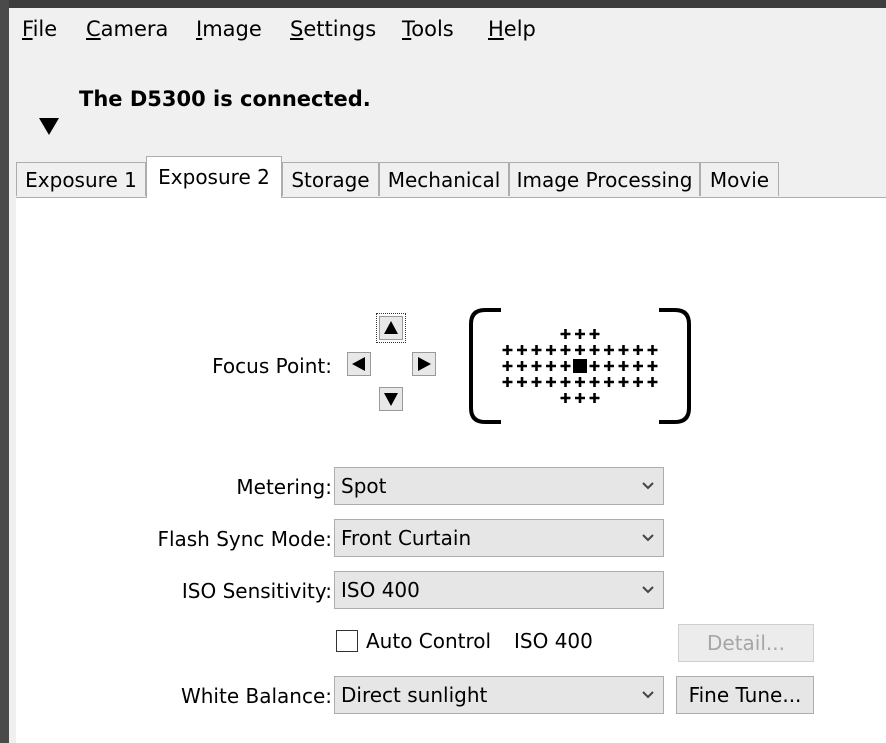  What do you see at coordinates (81, 179) in the screenshot?
I see `tab-exposure-1: Exposure 1` at bounding box center [81, 179].